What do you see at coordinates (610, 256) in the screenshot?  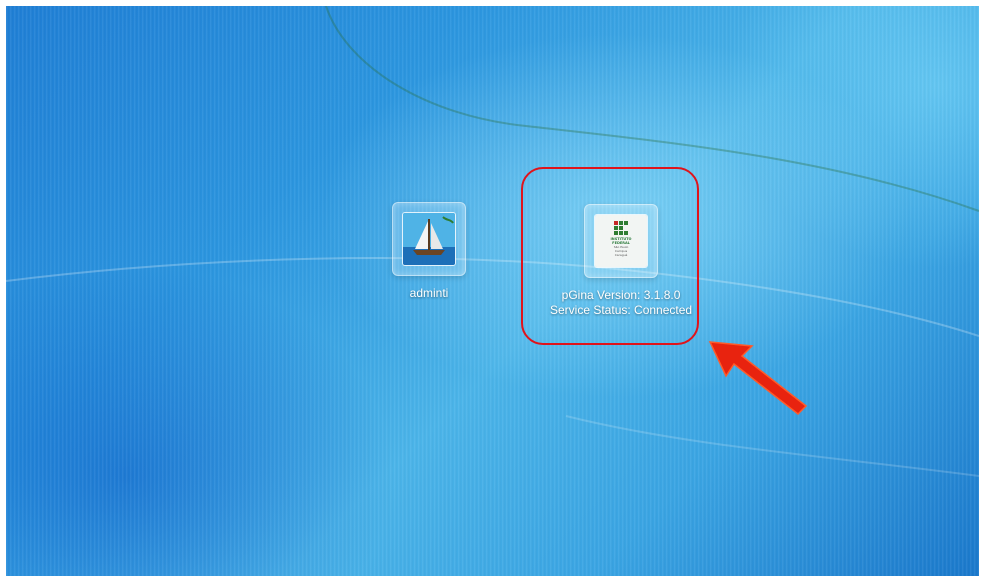 I see `highlight-rectangle` at bounding box center [610, 256].